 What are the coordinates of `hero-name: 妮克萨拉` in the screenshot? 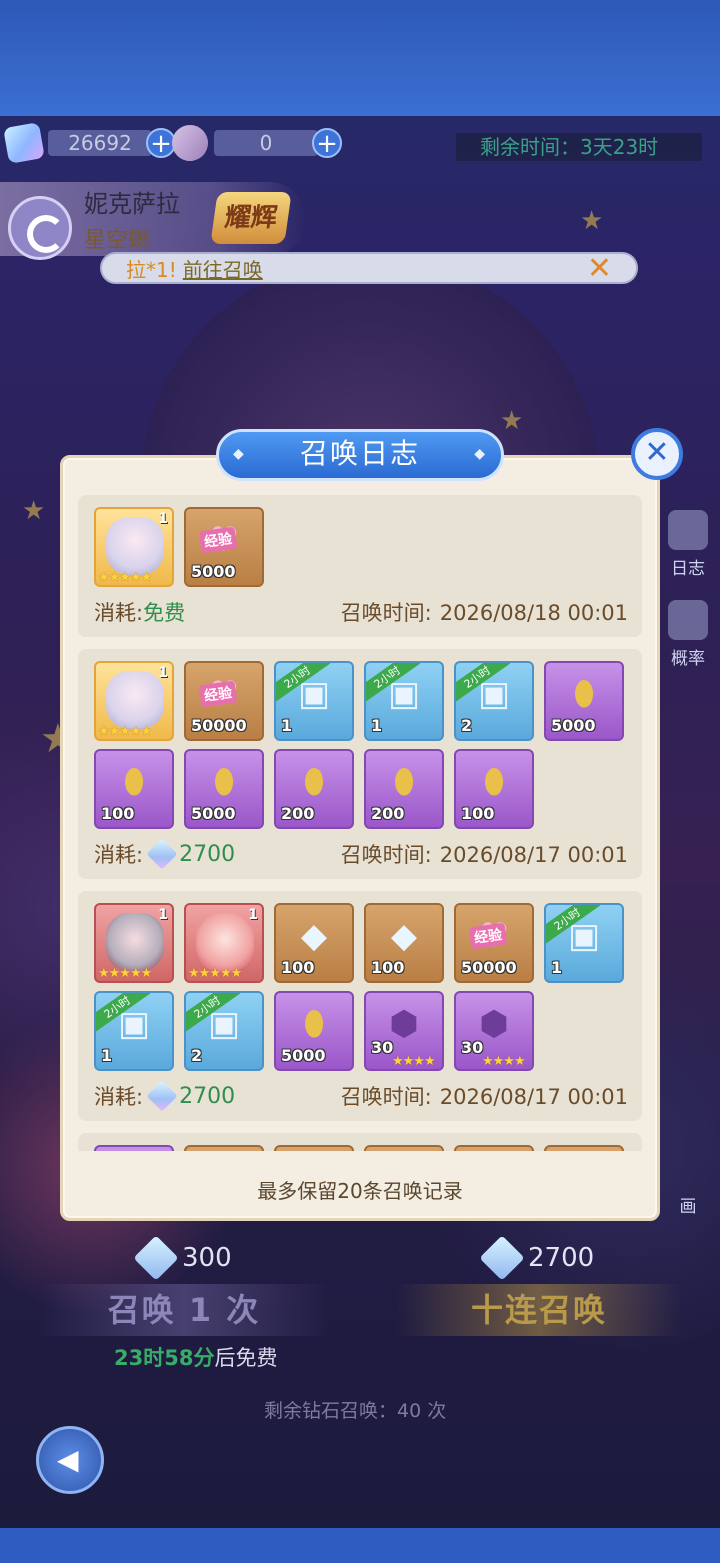 It's located at (132, 204).